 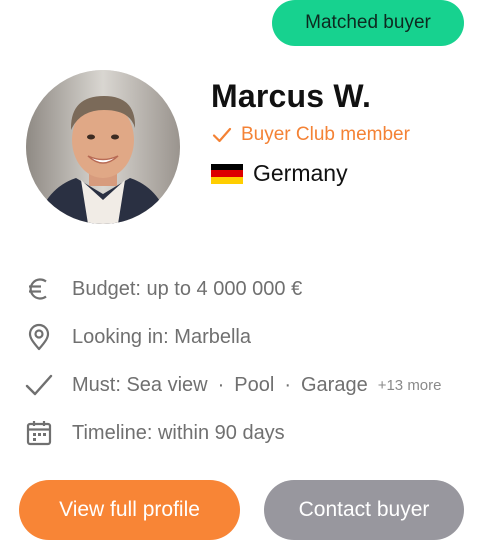 I want to click on timeline-text: Timeline: within 90 days, so click(x=178, y=432).